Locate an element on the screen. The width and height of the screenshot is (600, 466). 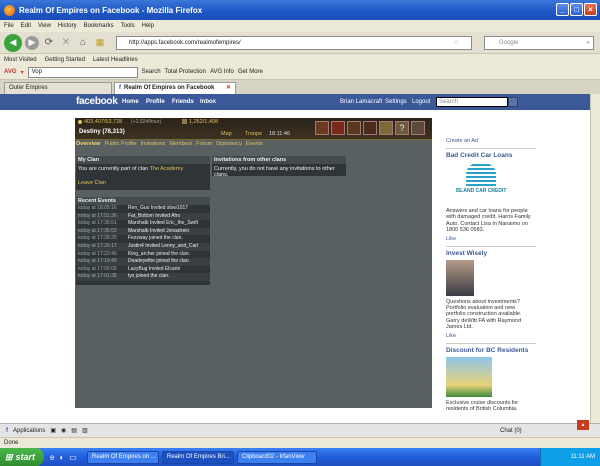
island-logo-icon is located at coordinates (481, 174).